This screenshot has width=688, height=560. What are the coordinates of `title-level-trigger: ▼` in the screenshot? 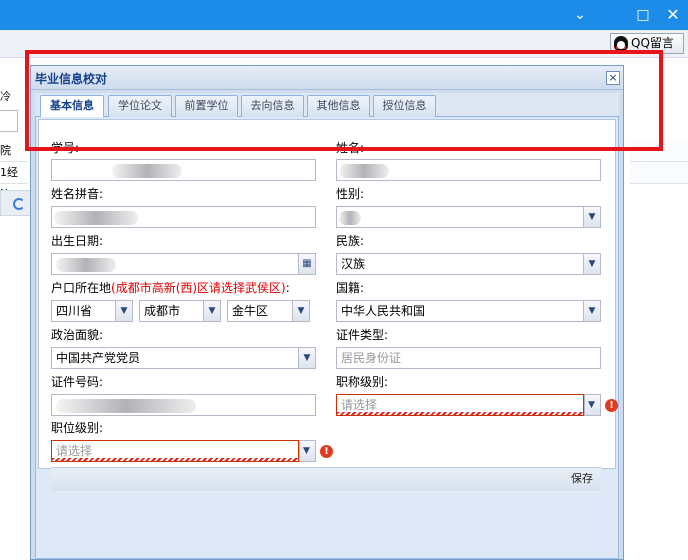 It's located at (592, 405).